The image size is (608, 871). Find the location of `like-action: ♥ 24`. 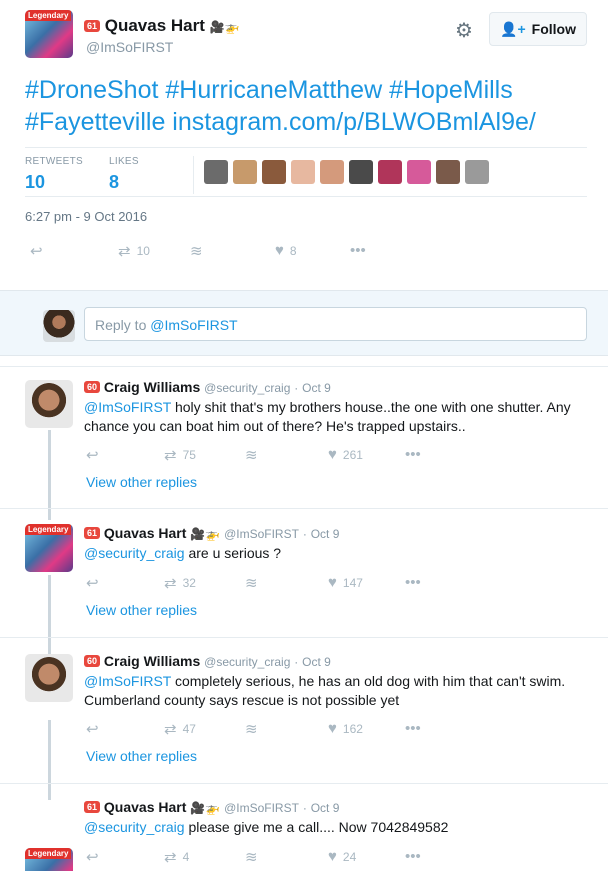

like-action: ♥ 24 is located at coordinates (342, 856).